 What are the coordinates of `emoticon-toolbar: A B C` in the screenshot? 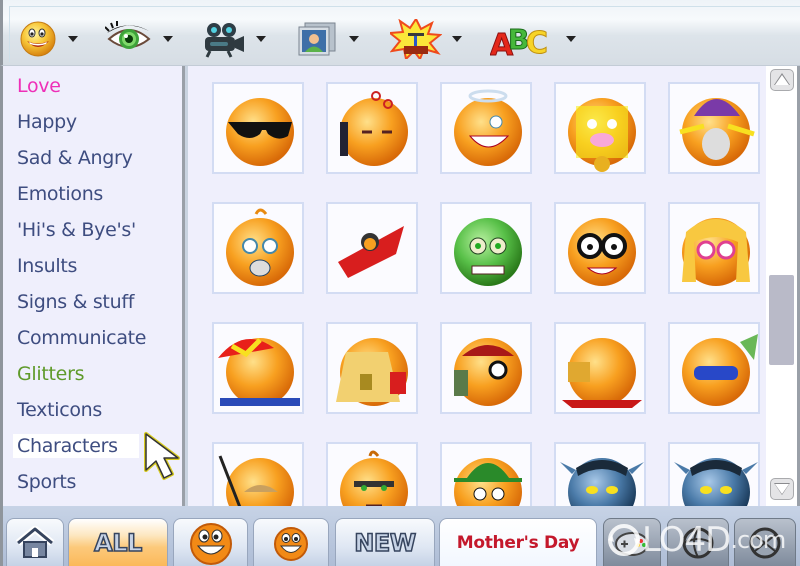 It's located at (400, 33).